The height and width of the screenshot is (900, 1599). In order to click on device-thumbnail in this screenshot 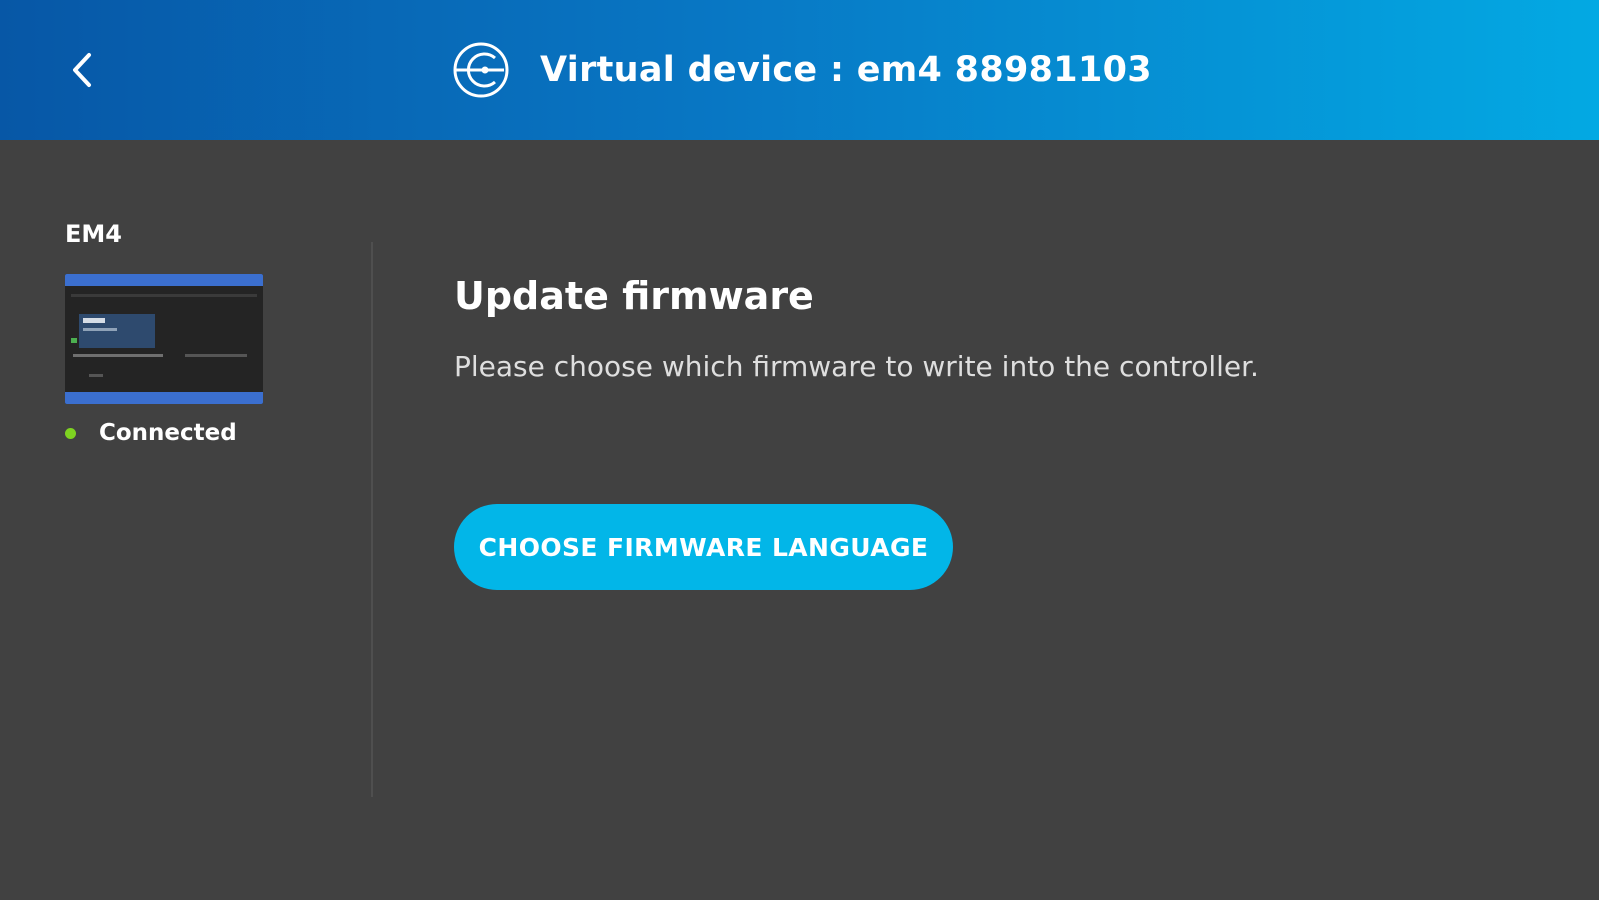, I will do `click(164, 339)`.